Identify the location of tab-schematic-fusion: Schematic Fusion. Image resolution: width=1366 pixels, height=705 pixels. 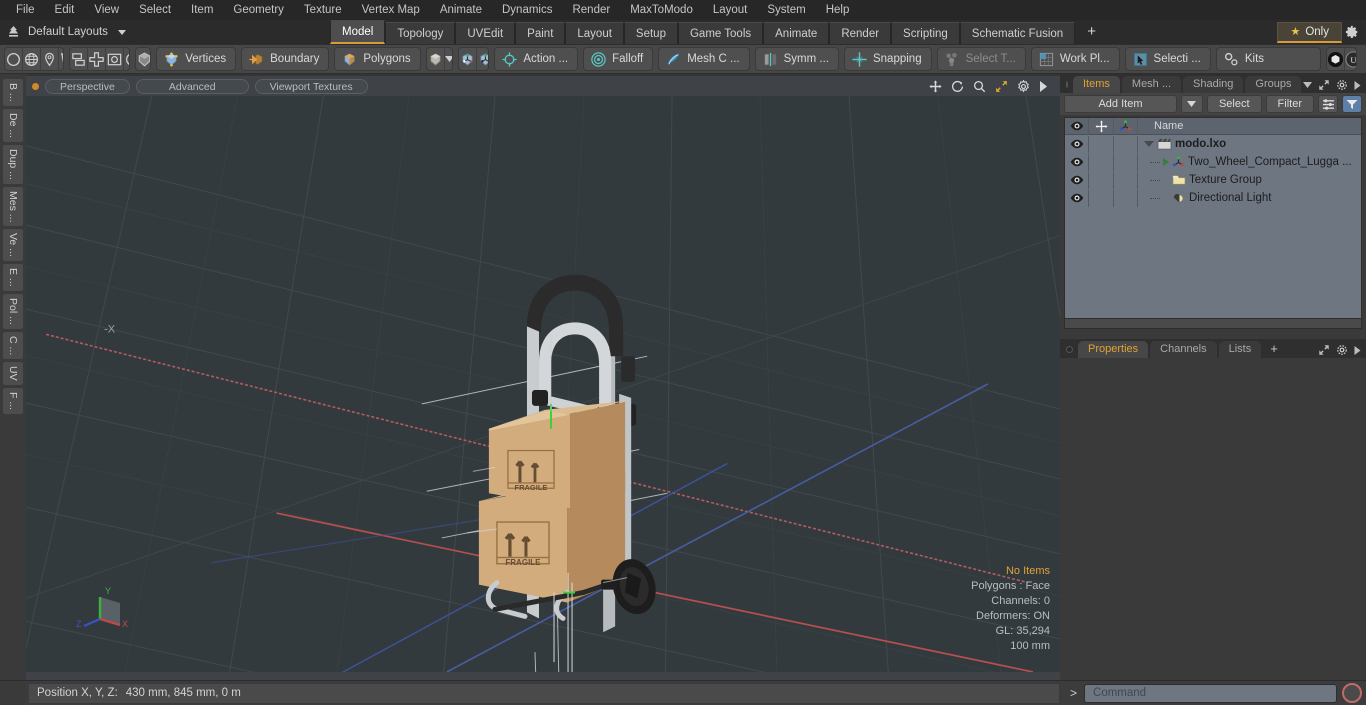
(1017, 33).